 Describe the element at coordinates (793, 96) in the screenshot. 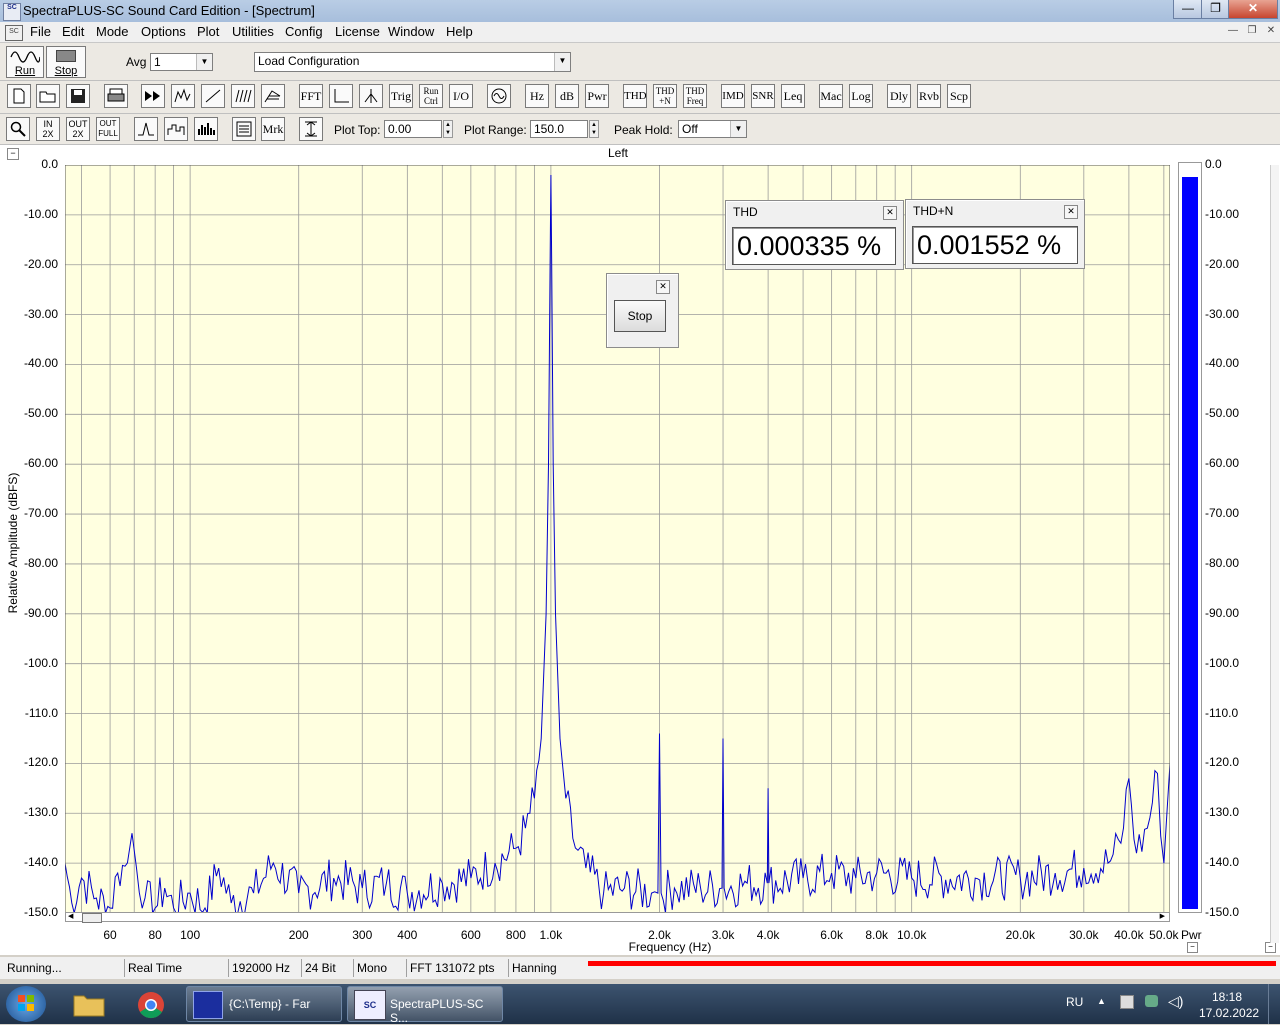

I see `leq-button: Leq` at that location.